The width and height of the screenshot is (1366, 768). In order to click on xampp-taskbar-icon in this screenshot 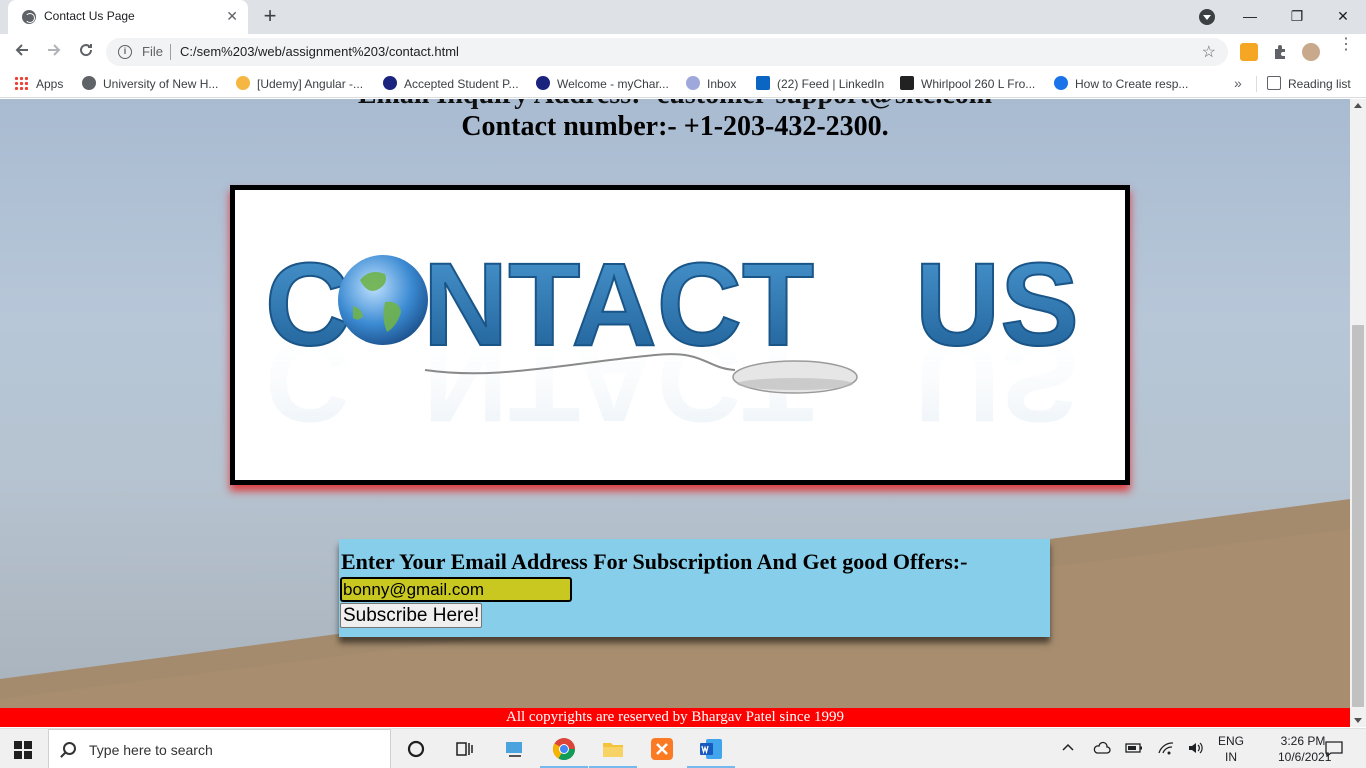, I will do `click(662, 749)`.